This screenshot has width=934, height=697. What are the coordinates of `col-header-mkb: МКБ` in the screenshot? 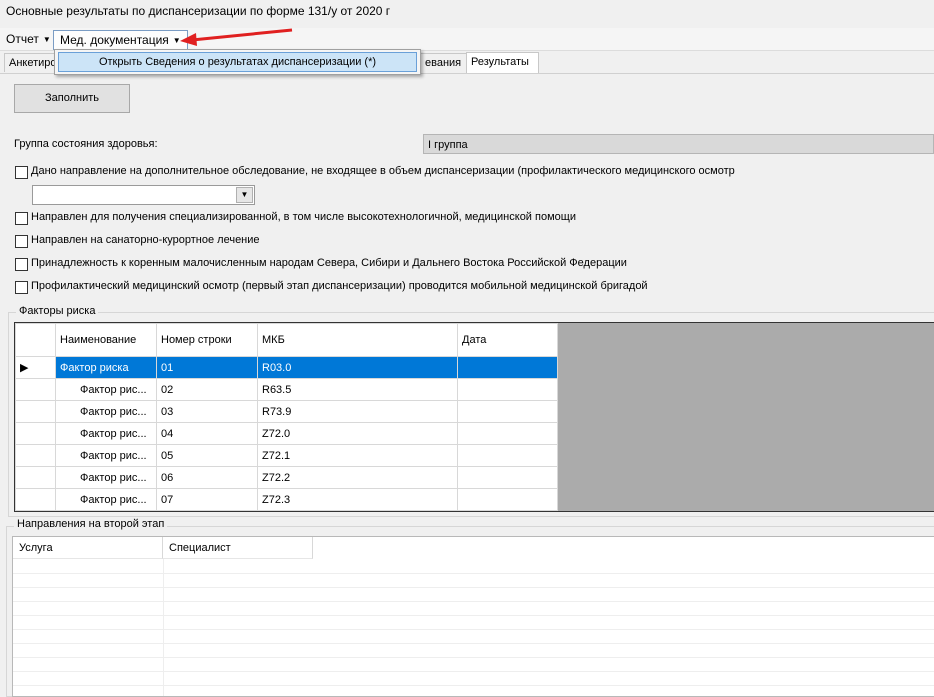 It's located at (357, 340).